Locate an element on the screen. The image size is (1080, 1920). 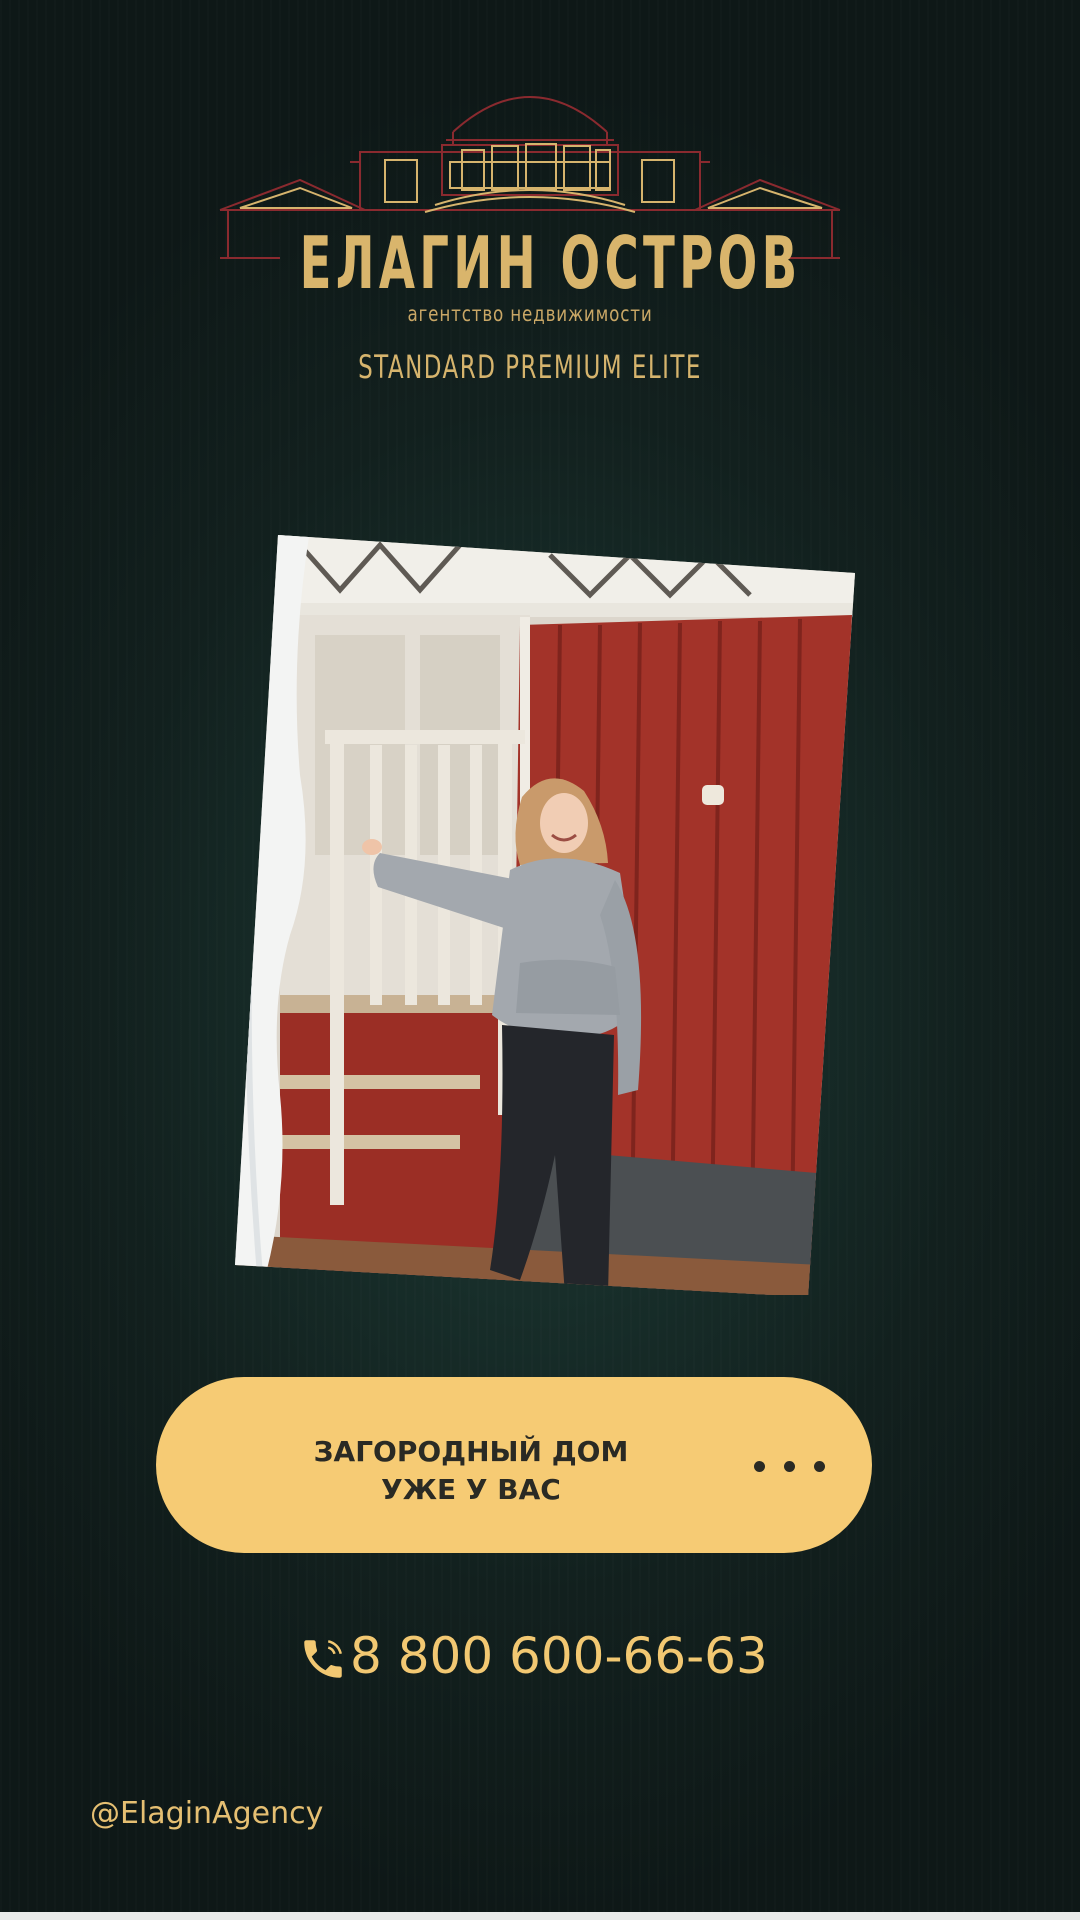
cta-button: ЗАГОРОДНЫЙ ДОМ УЖЕ У ВАС is located at coordinates (514, 1465).